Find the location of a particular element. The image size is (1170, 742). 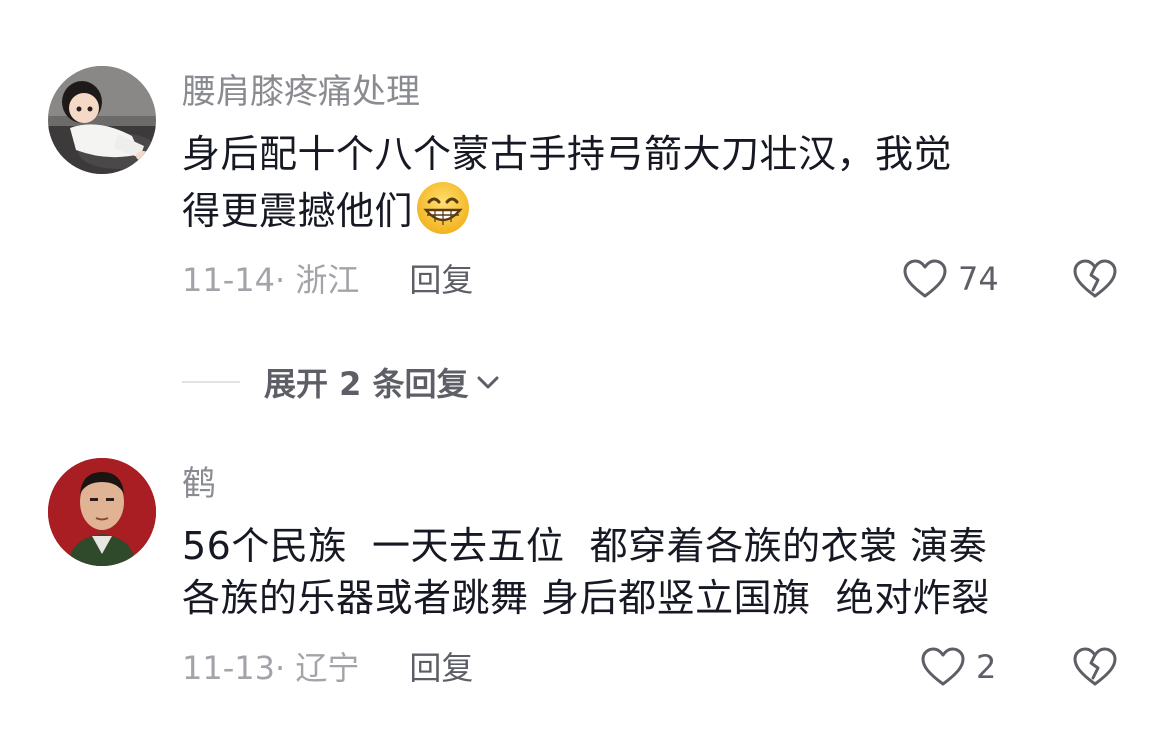

comment-meta: 11-14· 浙江 回复 is located at coordinates (327, 280).